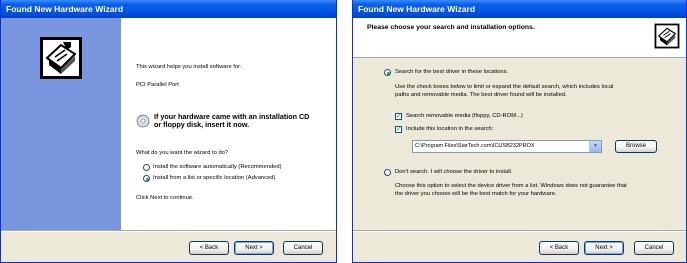 This screenshot has width=687, height=263. What do you see at coordinates (143, 121) in the screenshot?
I see `cd-icon` at bounding box center [143, 121].